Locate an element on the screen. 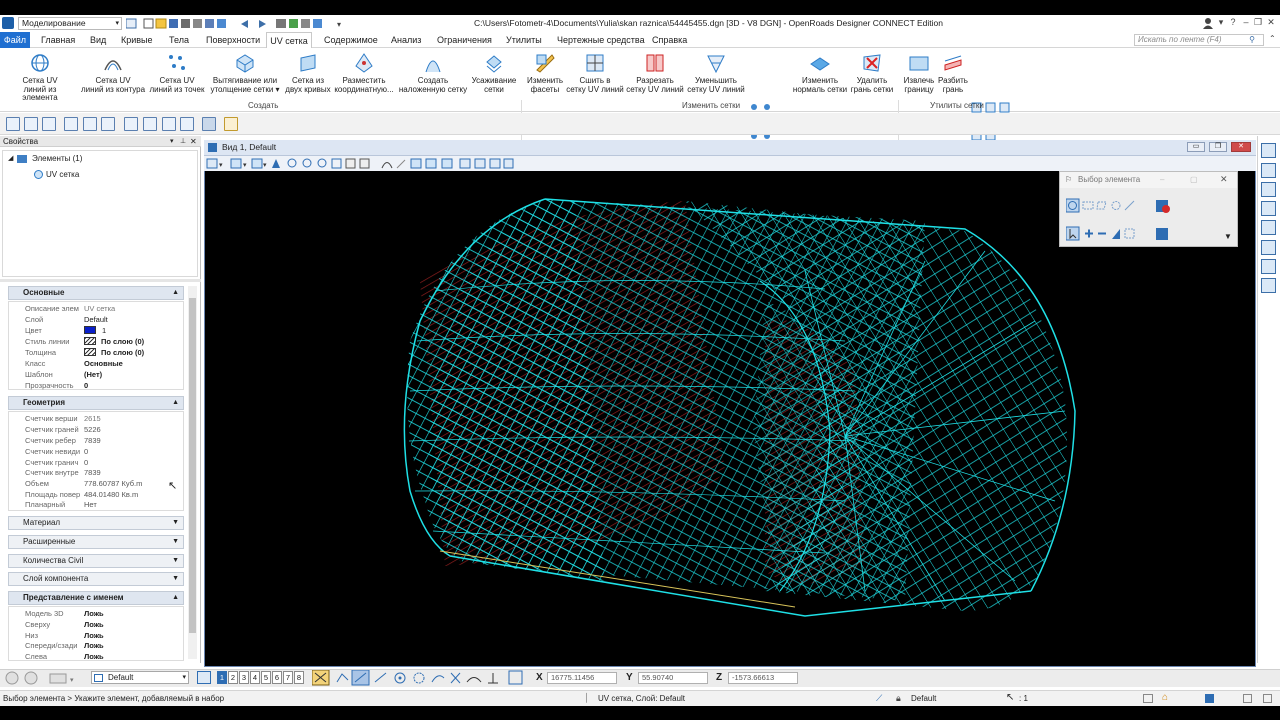  cut-mesh-button: Разрезать сетку UV линий is located at coordinates (655, 73).